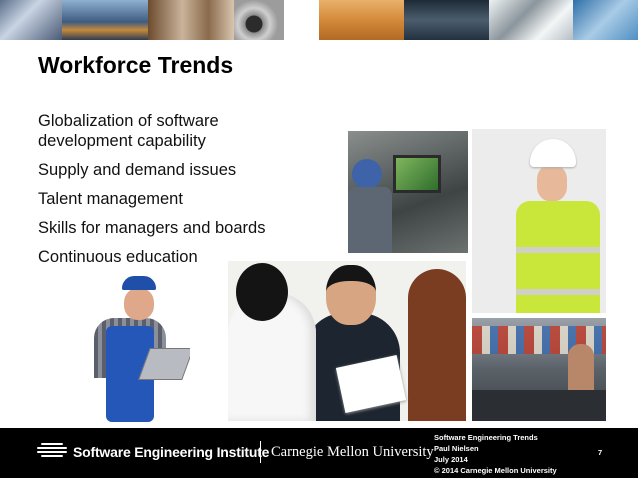 This screenshot has width=638, height=478. I want to click on person-shape, so click(437, 345).